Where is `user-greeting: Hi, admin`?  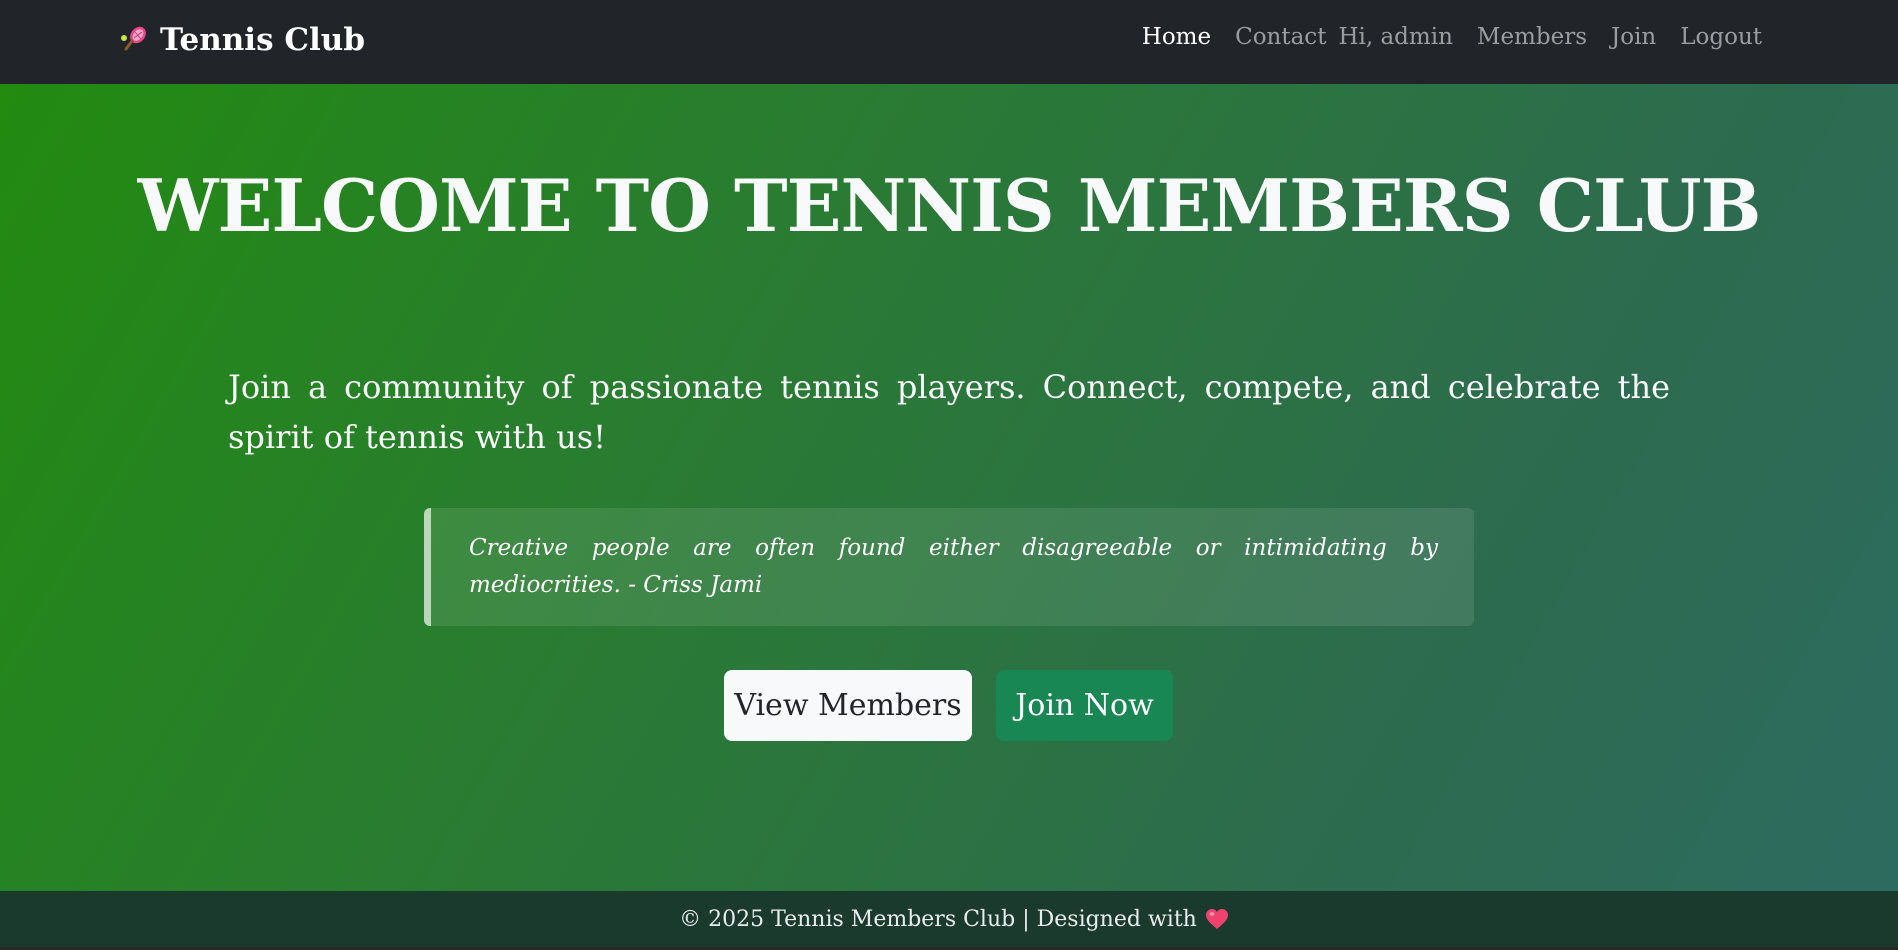
user-greeting: Hi, admin is located at coordinates (1395, 37).